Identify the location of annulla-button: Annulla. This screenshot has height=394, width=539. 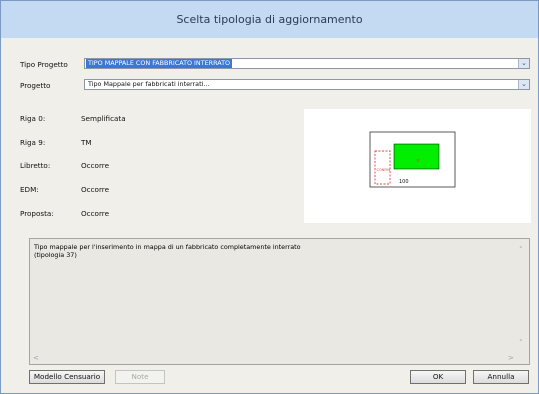
(501, 377).